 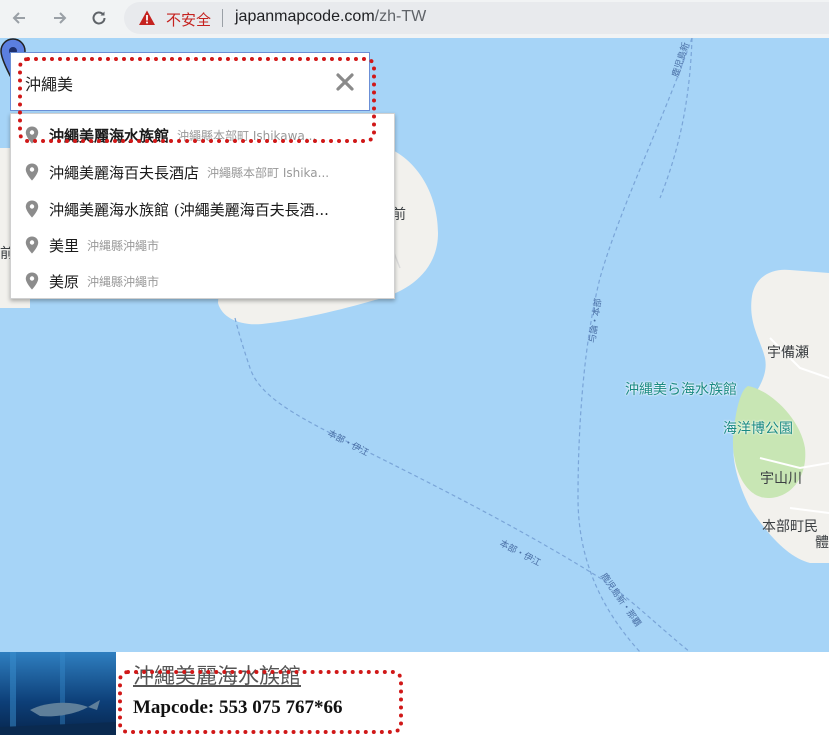 I want to click on back-button, so click(x=19, y=18).